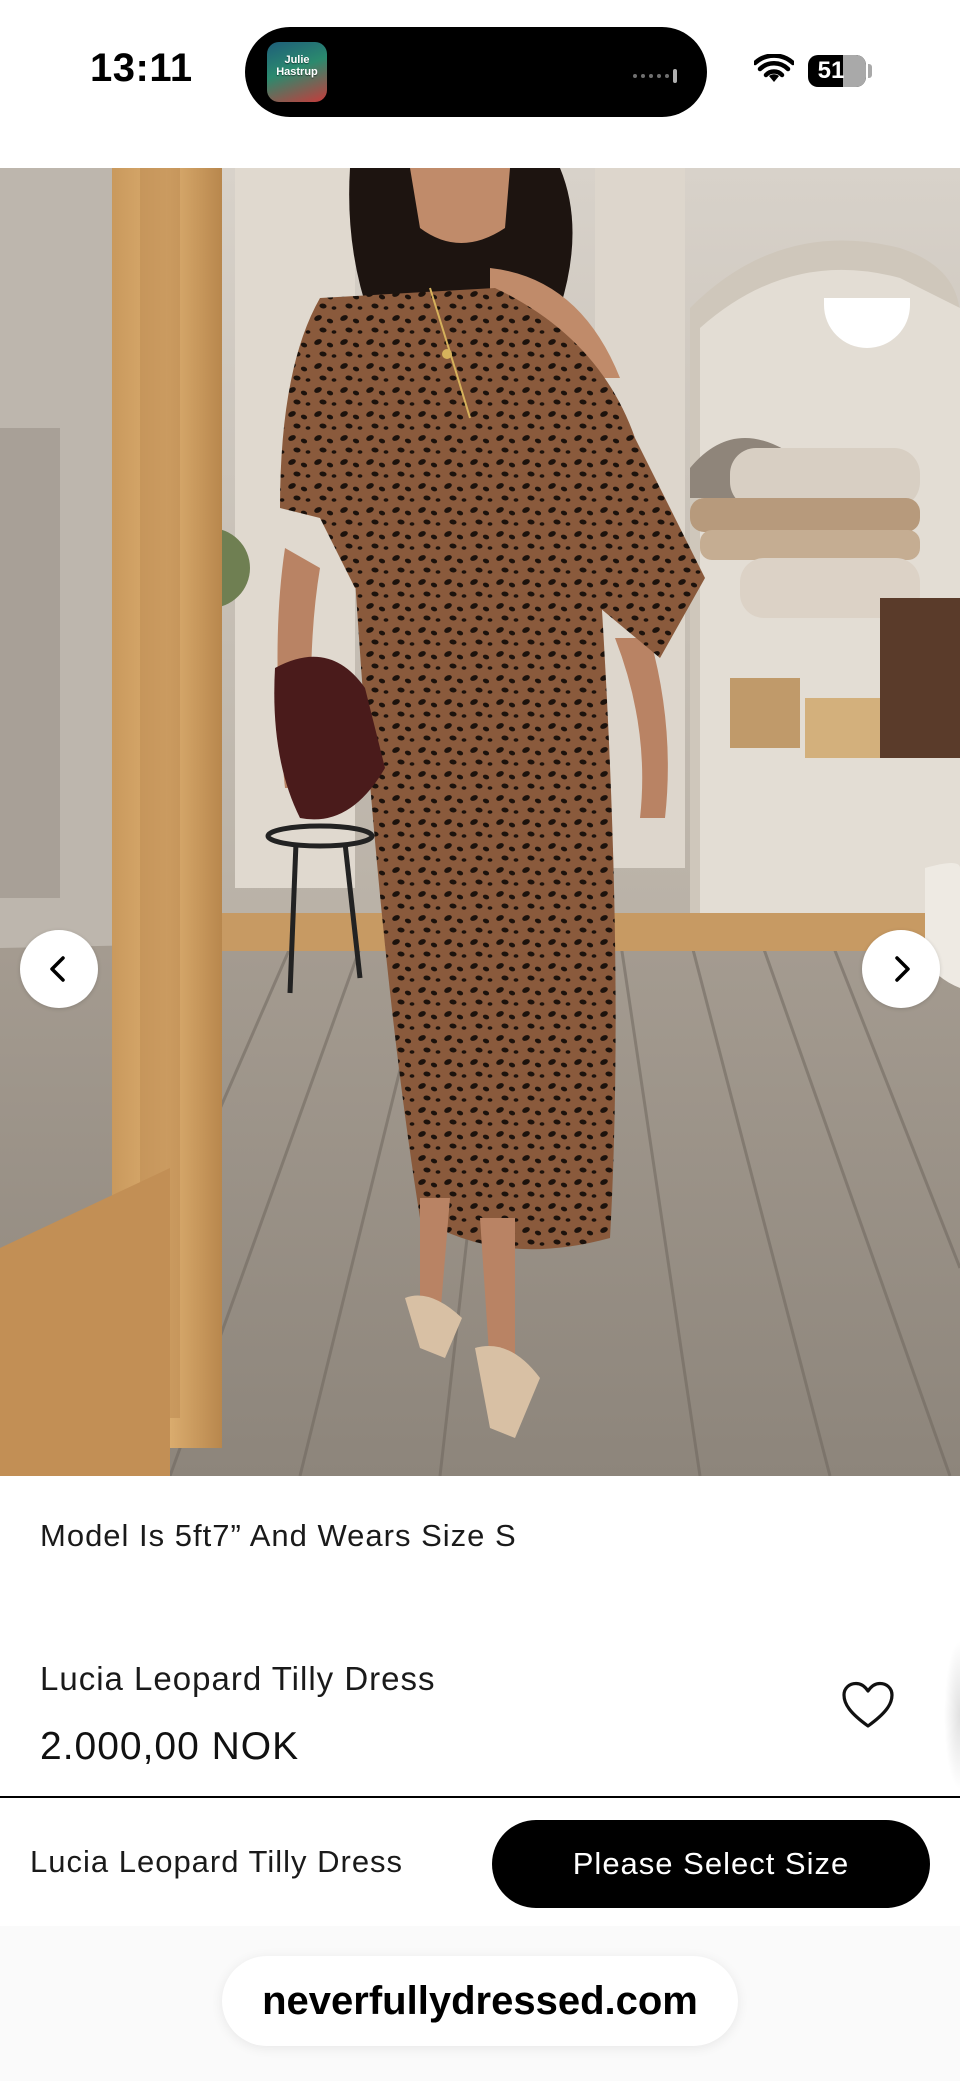 The image size is (960, 2081). I want to click on product-title: Lucia Leopard Tilly Dress, so click(238, 1678).